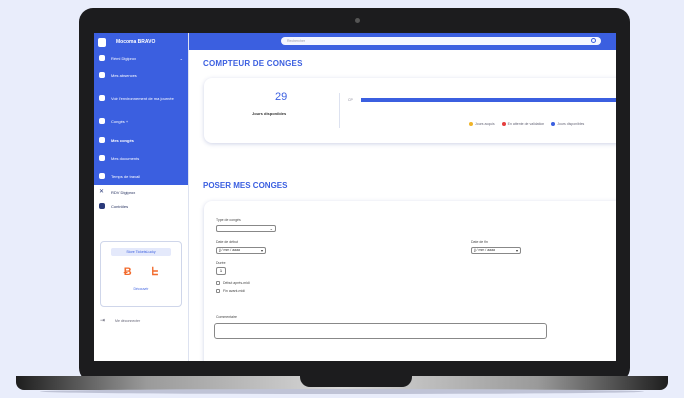 This screenshot has width=684, height=398. I want to click on laptop-shadow, so click(342, 391).